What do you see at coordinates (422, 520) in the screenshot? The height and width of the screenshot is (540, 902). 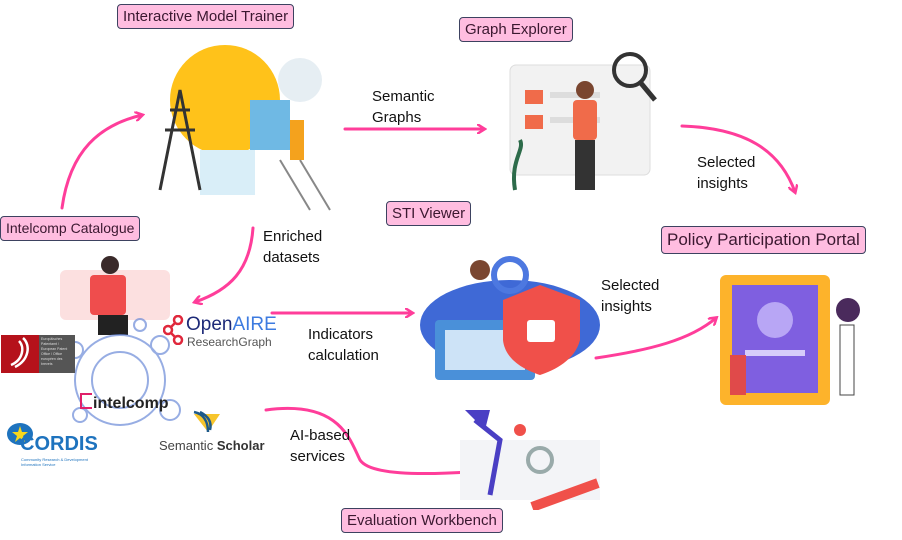 I see `label-evaluation-workbench: Evaluation Workbench` at bounding box center [422, 520].